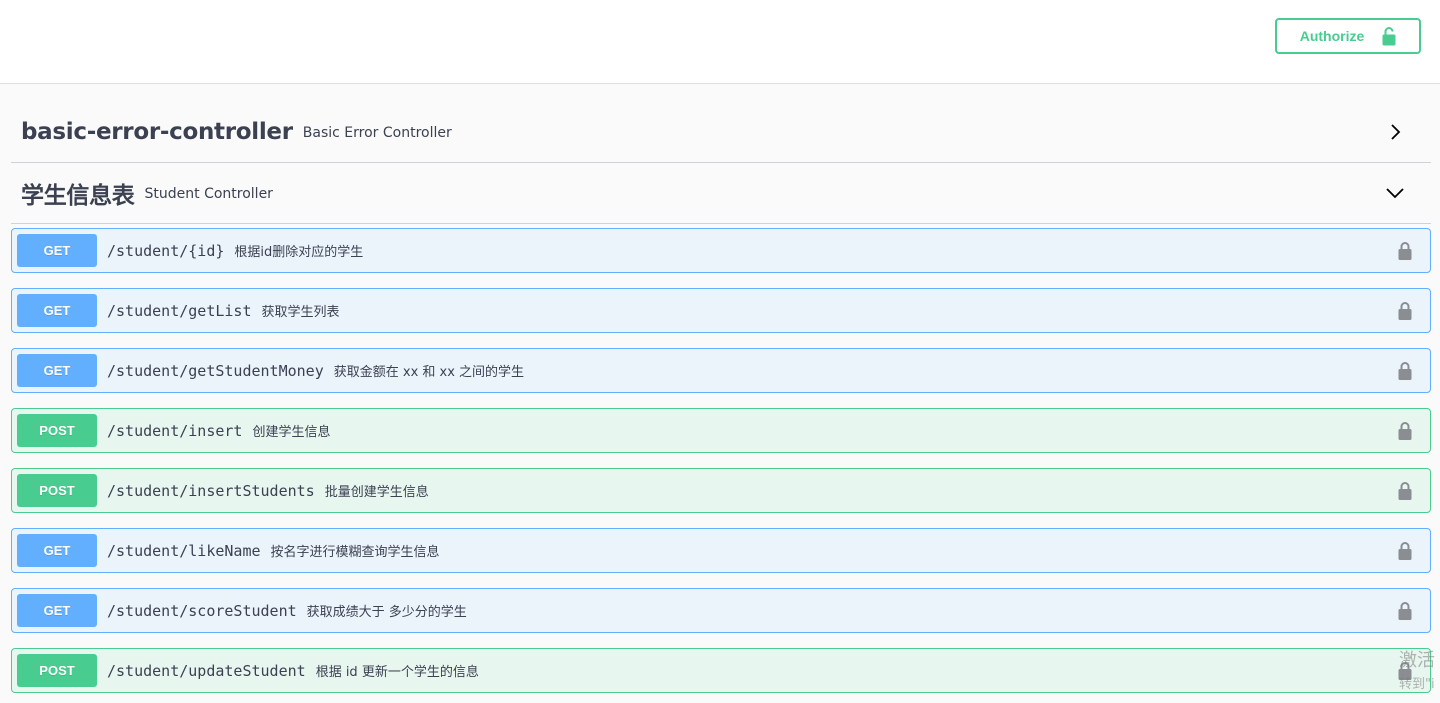 This screenshot has height=703, width=1440. I want to click on authorize-label: Authorize, so click(1332, 36).